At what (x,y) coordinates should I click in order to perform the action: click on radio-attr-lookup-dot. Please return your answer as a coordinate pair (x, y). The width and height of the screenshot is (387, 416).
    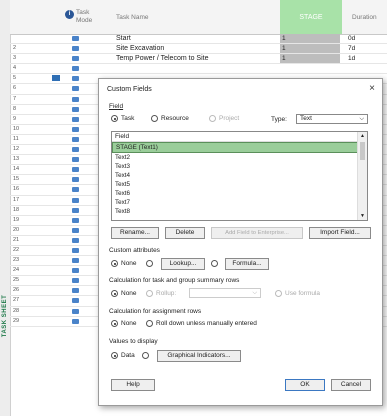
    Looking at the image, I should click on (149, 263).